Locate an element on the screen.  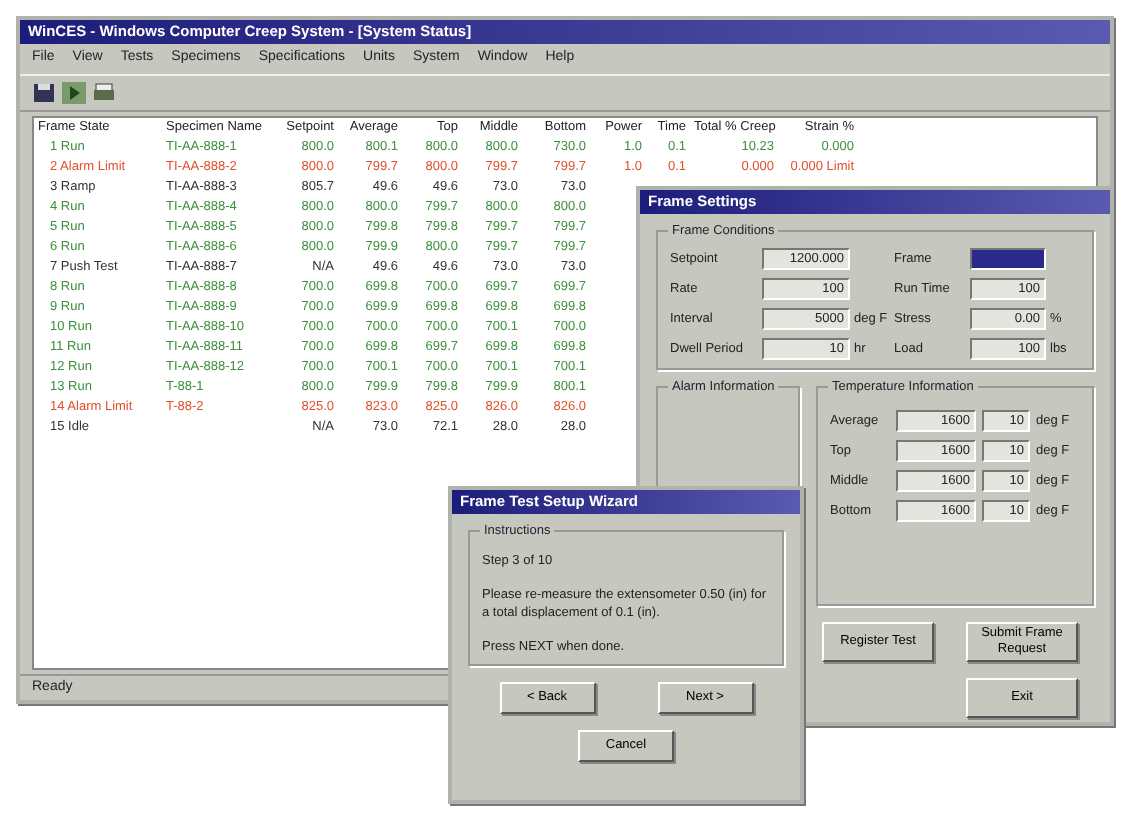
save-icon is located at coordinates (44, 92).